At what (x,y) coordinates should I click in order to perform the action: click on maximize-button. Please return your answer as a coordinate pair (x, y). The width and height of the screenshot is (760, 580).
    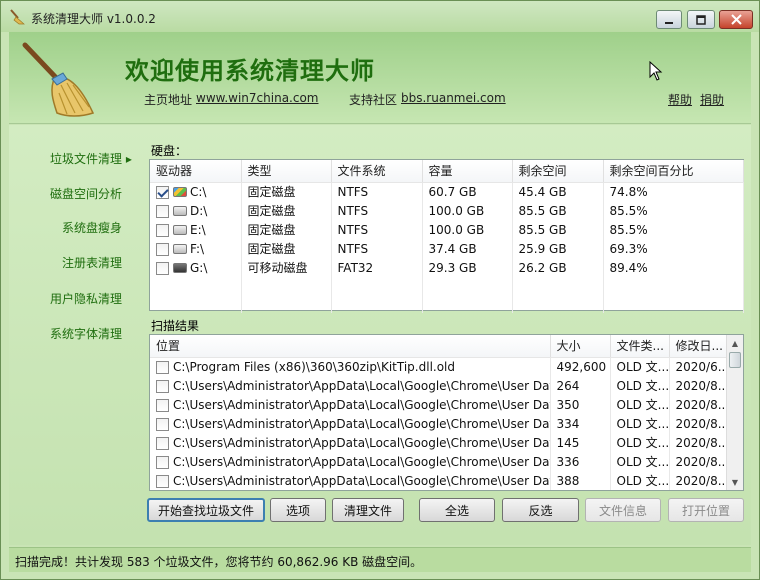
    Looking at the image, I should click on (701, 19).